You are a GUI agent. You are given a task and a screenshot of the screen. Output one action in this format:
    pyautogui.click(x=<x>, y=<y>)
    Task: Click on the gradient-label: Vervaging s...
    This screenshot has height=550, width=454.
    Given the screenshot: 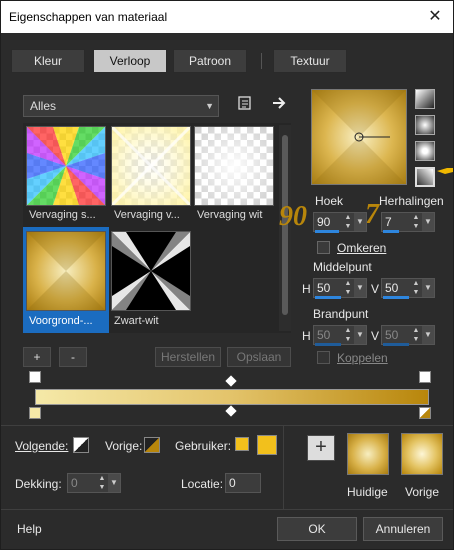 What is the action you would take?
    pyautogui.click(x=62, y=215)
    